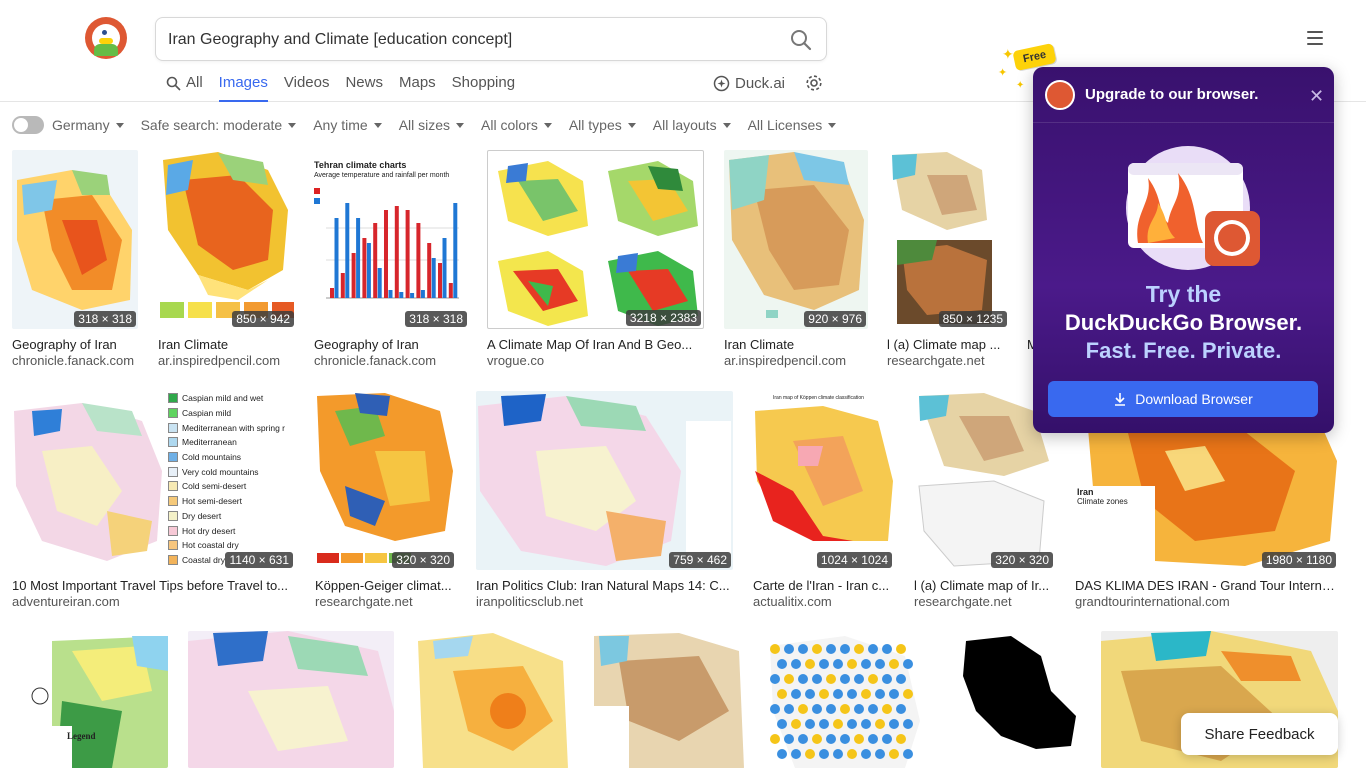 Image resolution: width=1366 pixels, height=768 pixels. Describe the element at coordinates (347, 125) in the screenshot. I see `filter-time: Any time` at that location.